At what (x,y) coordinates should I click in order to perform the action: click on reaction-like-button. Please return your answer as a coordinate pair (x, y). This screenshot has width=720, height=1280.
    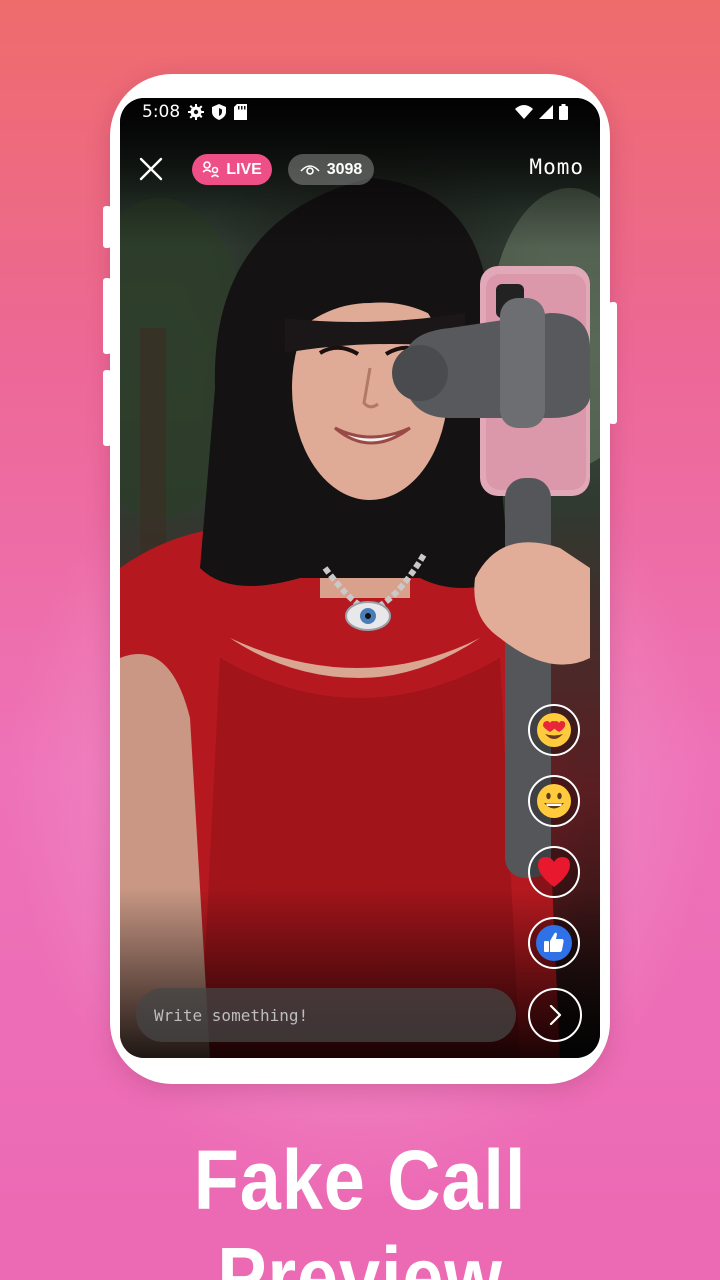
    Looking at the image, I should click on (554, 943).